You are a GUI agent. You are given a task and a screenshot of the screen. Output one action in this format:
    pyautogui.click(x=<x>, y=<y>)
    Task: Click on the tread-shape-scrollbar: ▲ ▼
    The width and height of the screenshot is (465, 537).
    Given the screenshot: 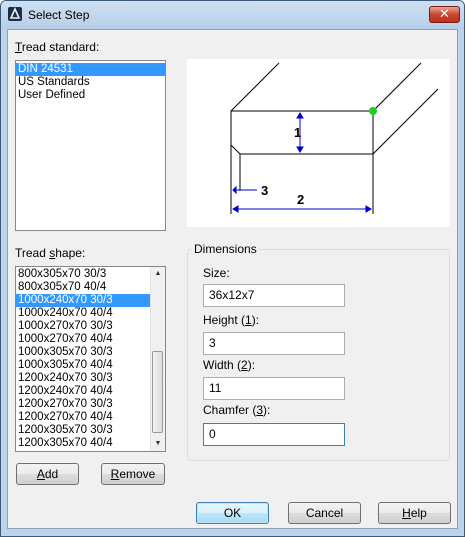 What is the action you would take?
    pyautogui.click(x=157, y=359)
    